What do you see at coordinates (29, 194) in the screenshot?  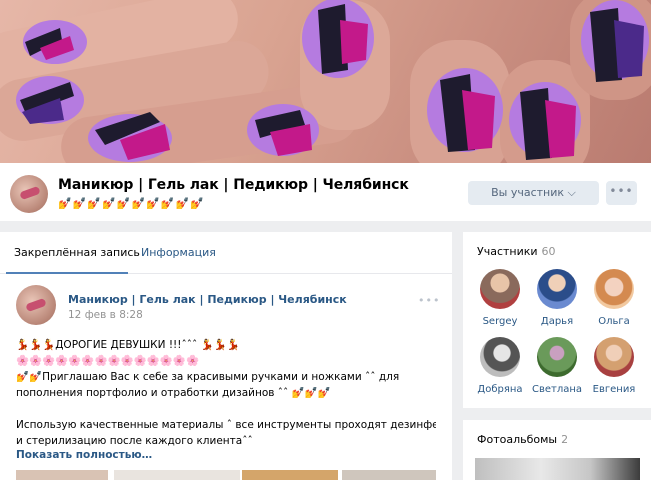 I see `group-avatar` at bounding box center [29, 194].